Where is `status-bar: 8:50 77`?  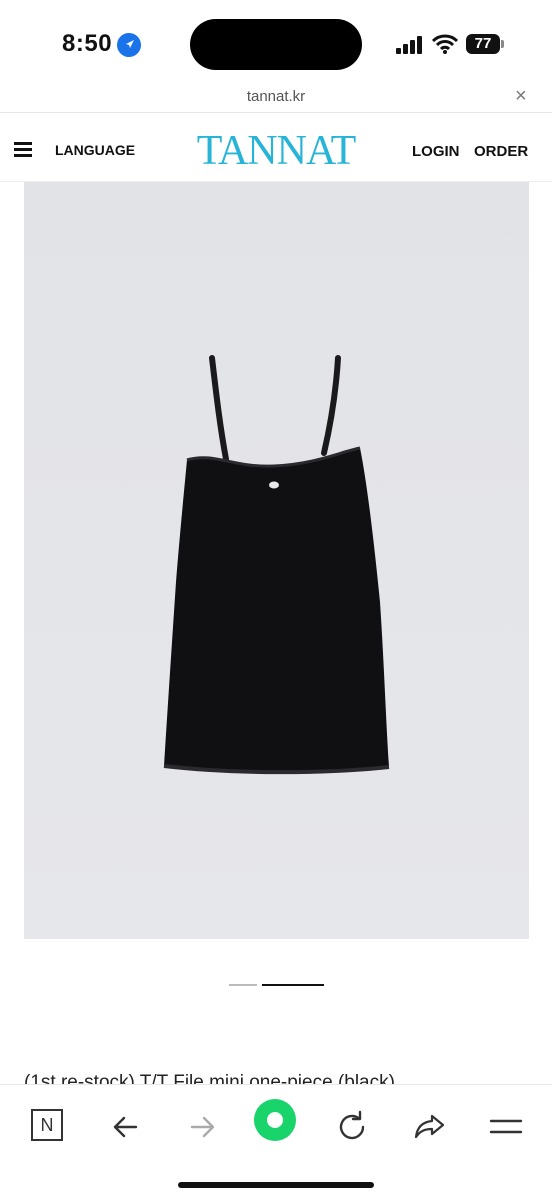 status-bar: 8:50 77 is located at coordinates (276, 44).